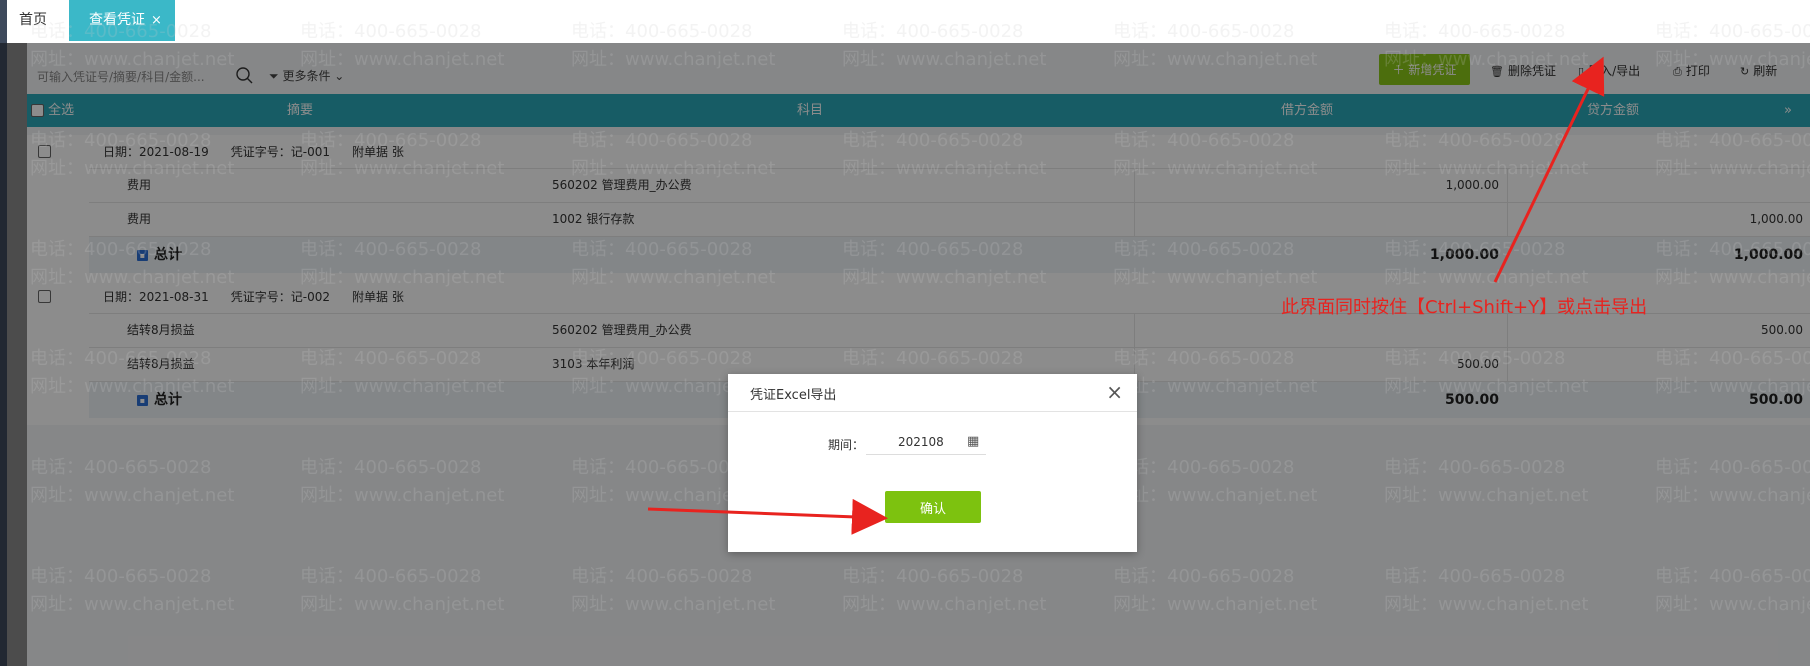 This screenshot has height=666, width=1810. I want to click on arrow-to-confirm, so click(767, 516).